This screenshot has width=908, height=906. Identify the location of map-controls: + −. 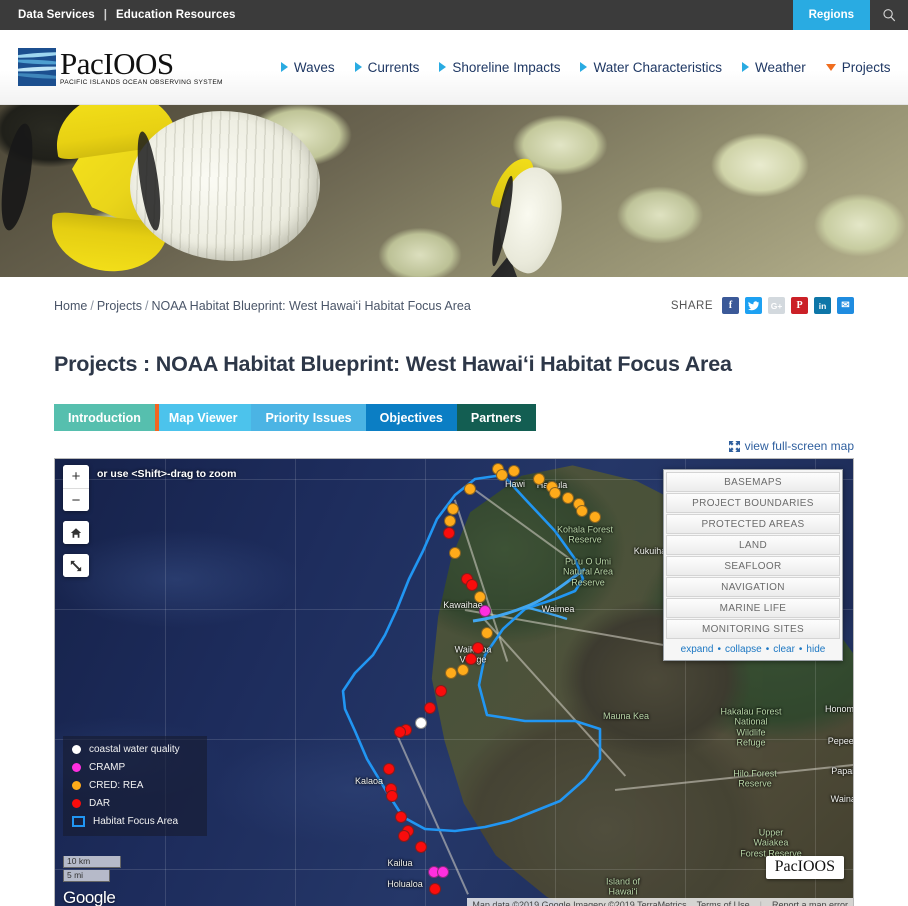
(76, 521).